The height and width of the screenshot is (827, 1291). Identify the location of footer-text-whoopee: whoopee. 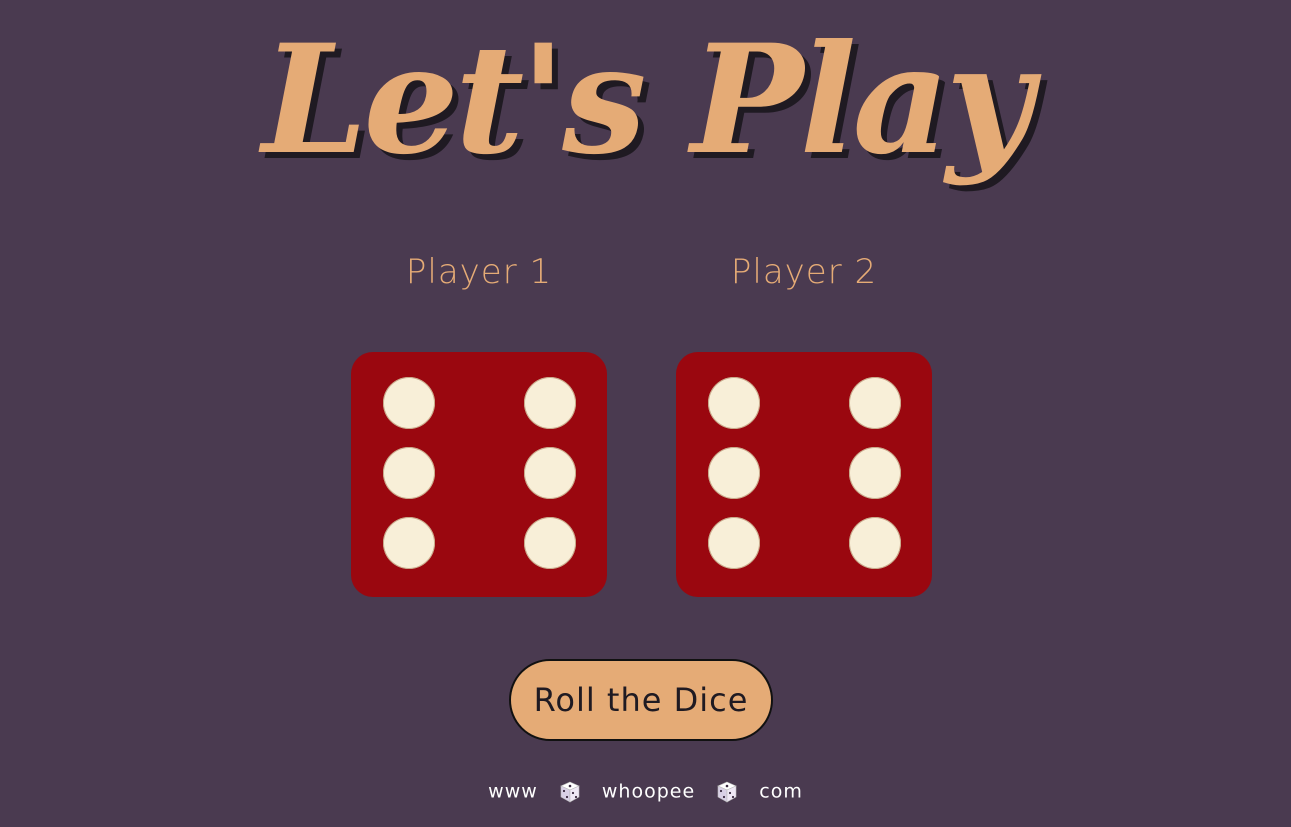
(648, 791).